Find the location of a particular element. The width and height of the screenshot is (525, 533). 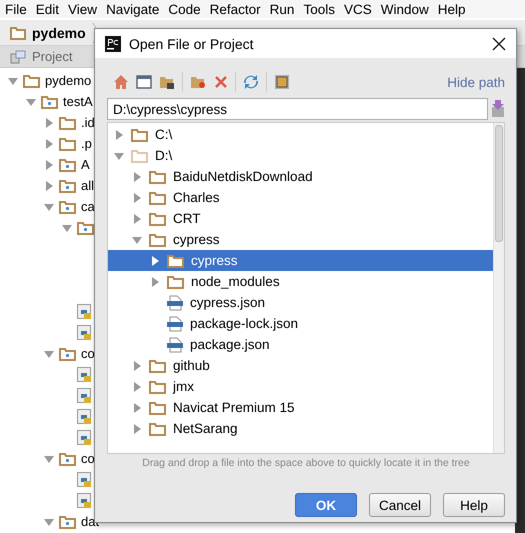

delete-icon is located at coordinates (221, 82).